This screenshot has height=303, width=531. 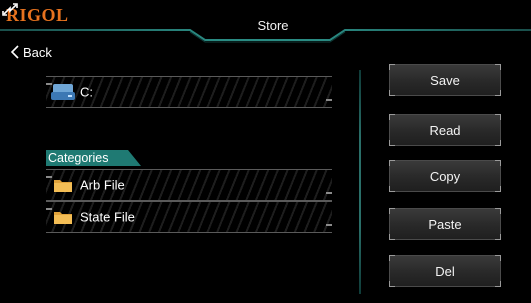 I want to click on drive-label: C:, so click(x=86, y=92).